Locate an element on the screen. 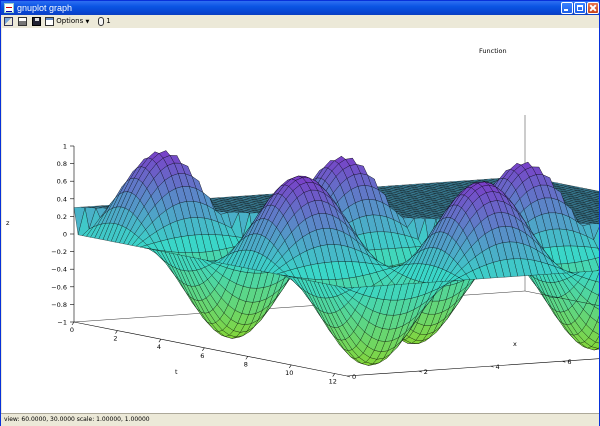 Image resolution: width=600 pixels, height=426 pixels. copy-icon is located at coordinates (8, 21).